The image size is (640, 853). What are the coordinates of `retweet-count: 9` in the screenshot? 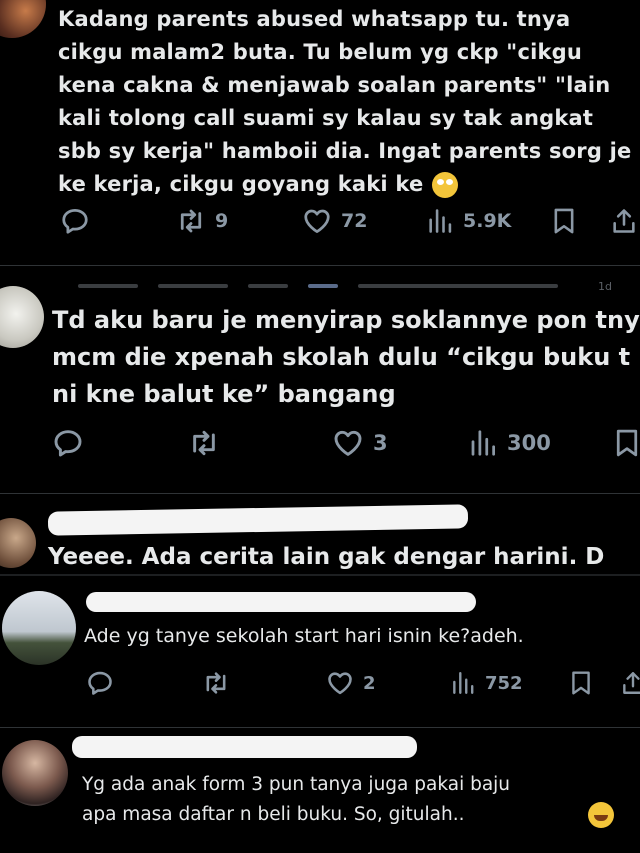 It's located at (222, 221).